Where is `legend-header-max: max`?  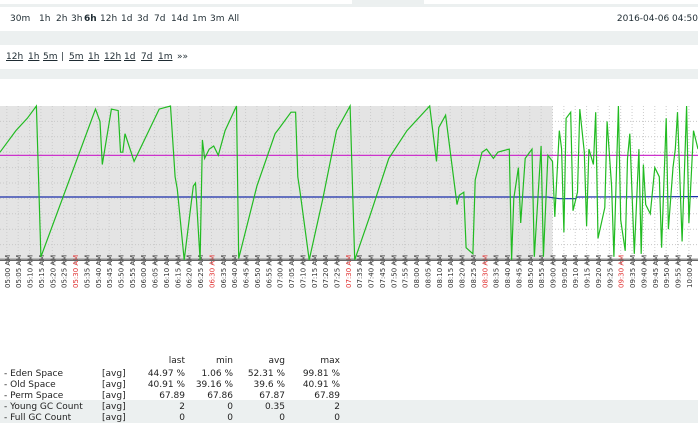
legend-header-max: max is located at coordinates (330, 361).